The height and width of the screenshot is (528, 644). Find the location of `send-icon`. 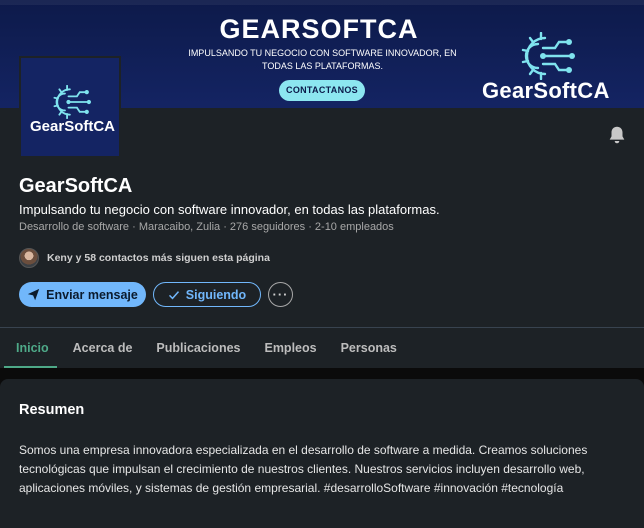

send-icon is located at coordinates (33, 294).